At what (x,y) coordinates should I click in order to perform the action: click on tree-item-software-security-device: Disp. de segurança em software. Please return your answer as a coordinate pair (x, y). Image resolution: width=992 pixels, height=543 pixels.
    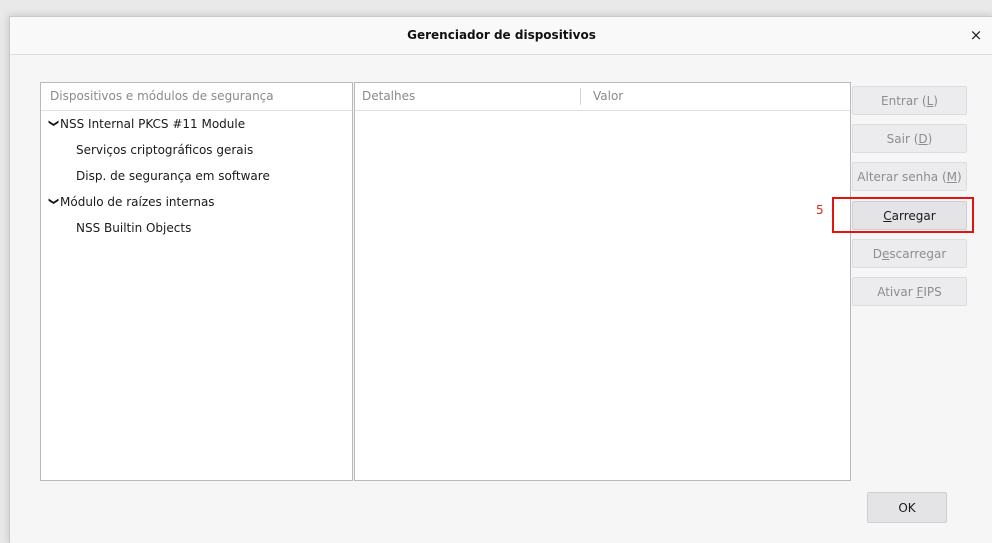
    Looking at the image, I should click on (196, 176).